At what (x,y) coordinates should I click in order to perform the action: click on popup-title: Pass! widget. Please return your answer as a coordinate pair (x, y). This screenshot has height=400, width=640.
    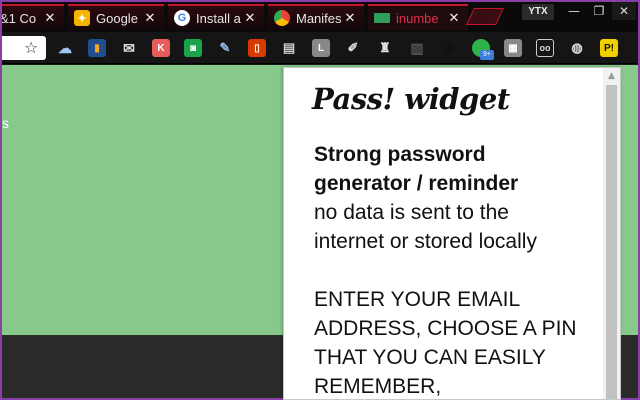
    Looking at the image, I should click on (411, 99).